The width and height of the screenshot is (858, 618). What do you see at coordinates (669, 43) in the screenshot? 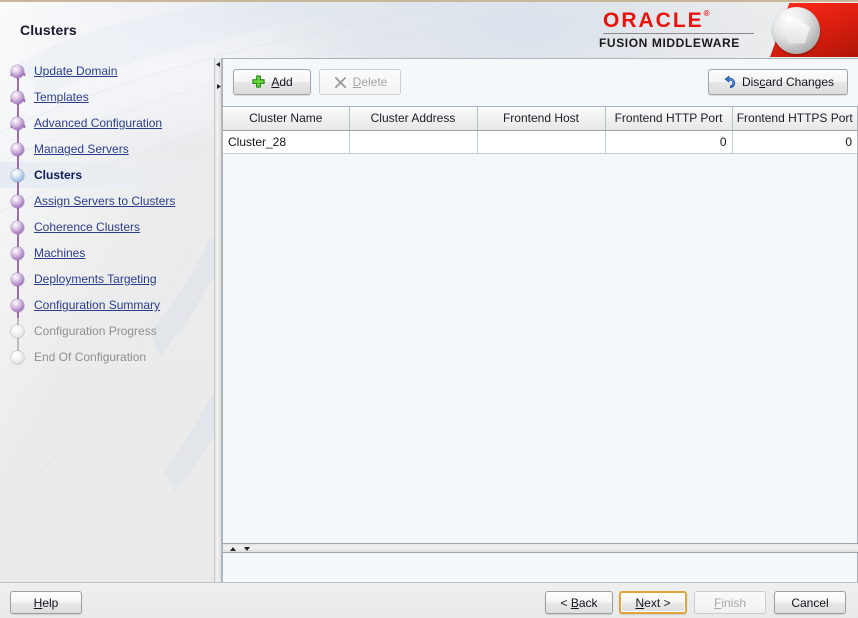
I see `product-name: FUSION MIDDLEWARE` at bounding box center [669, 43].